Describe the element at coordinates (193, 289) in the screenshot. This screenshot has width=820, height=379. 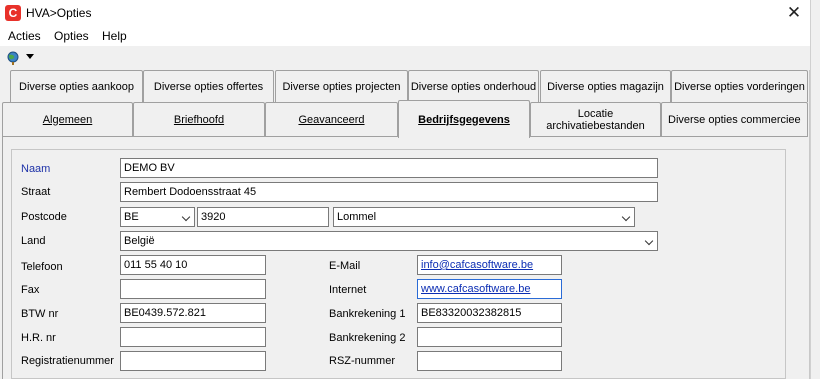
I see `fax-field` at that location.